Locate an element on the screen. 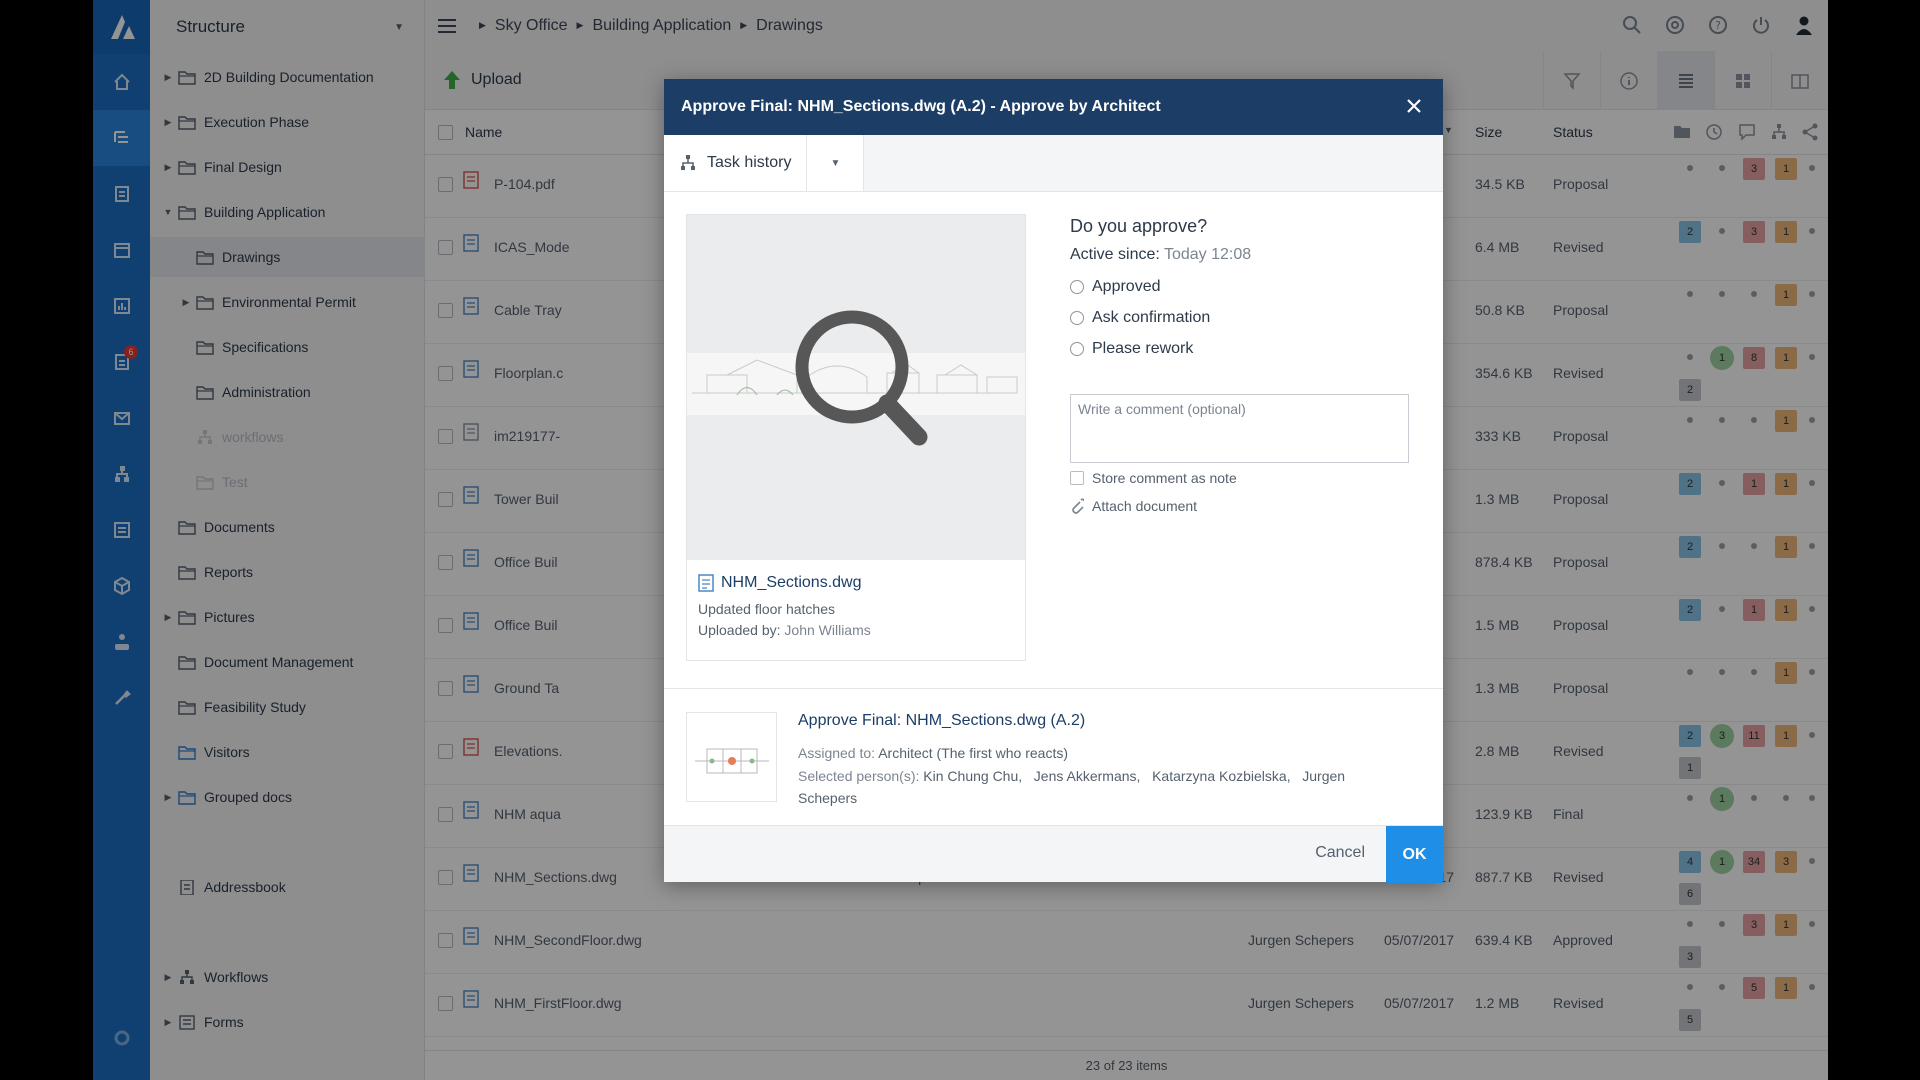  store-note-option: Store comment as note is located at coordinates (1153, 478).